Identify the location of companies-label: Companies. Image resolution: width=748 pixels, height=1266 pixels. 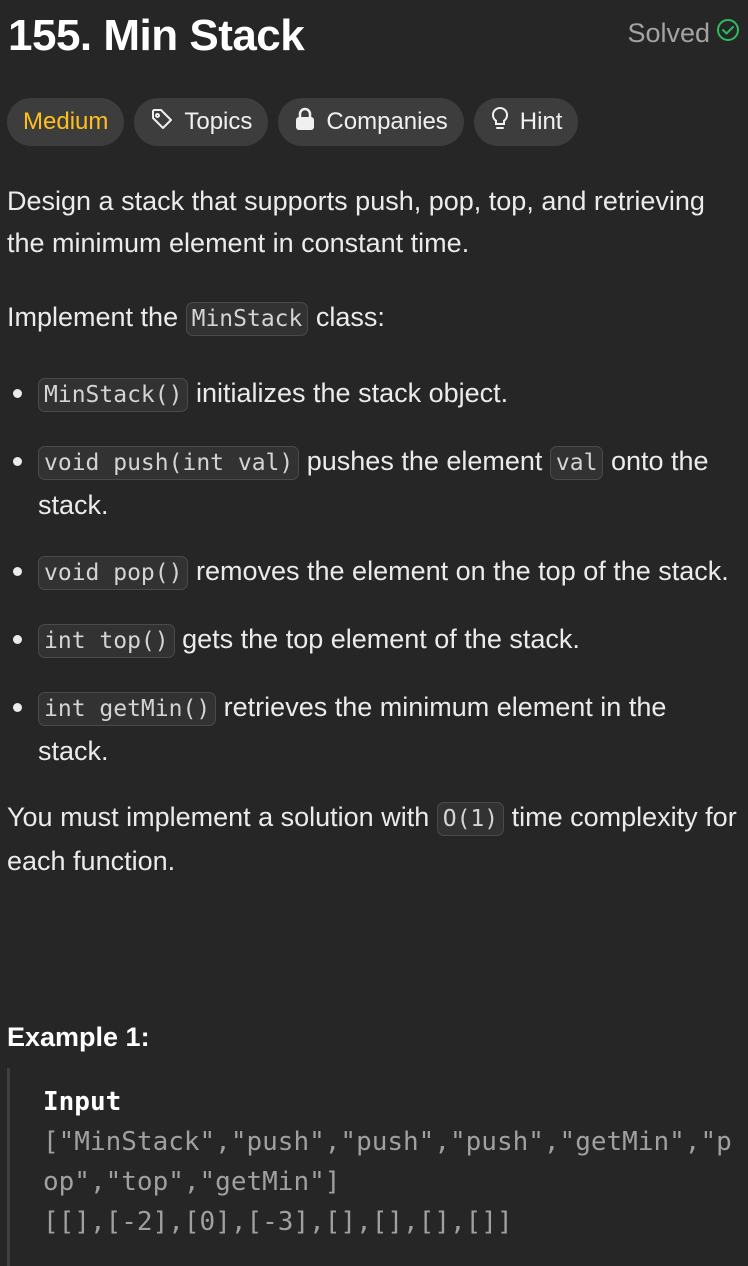
(387, 121).